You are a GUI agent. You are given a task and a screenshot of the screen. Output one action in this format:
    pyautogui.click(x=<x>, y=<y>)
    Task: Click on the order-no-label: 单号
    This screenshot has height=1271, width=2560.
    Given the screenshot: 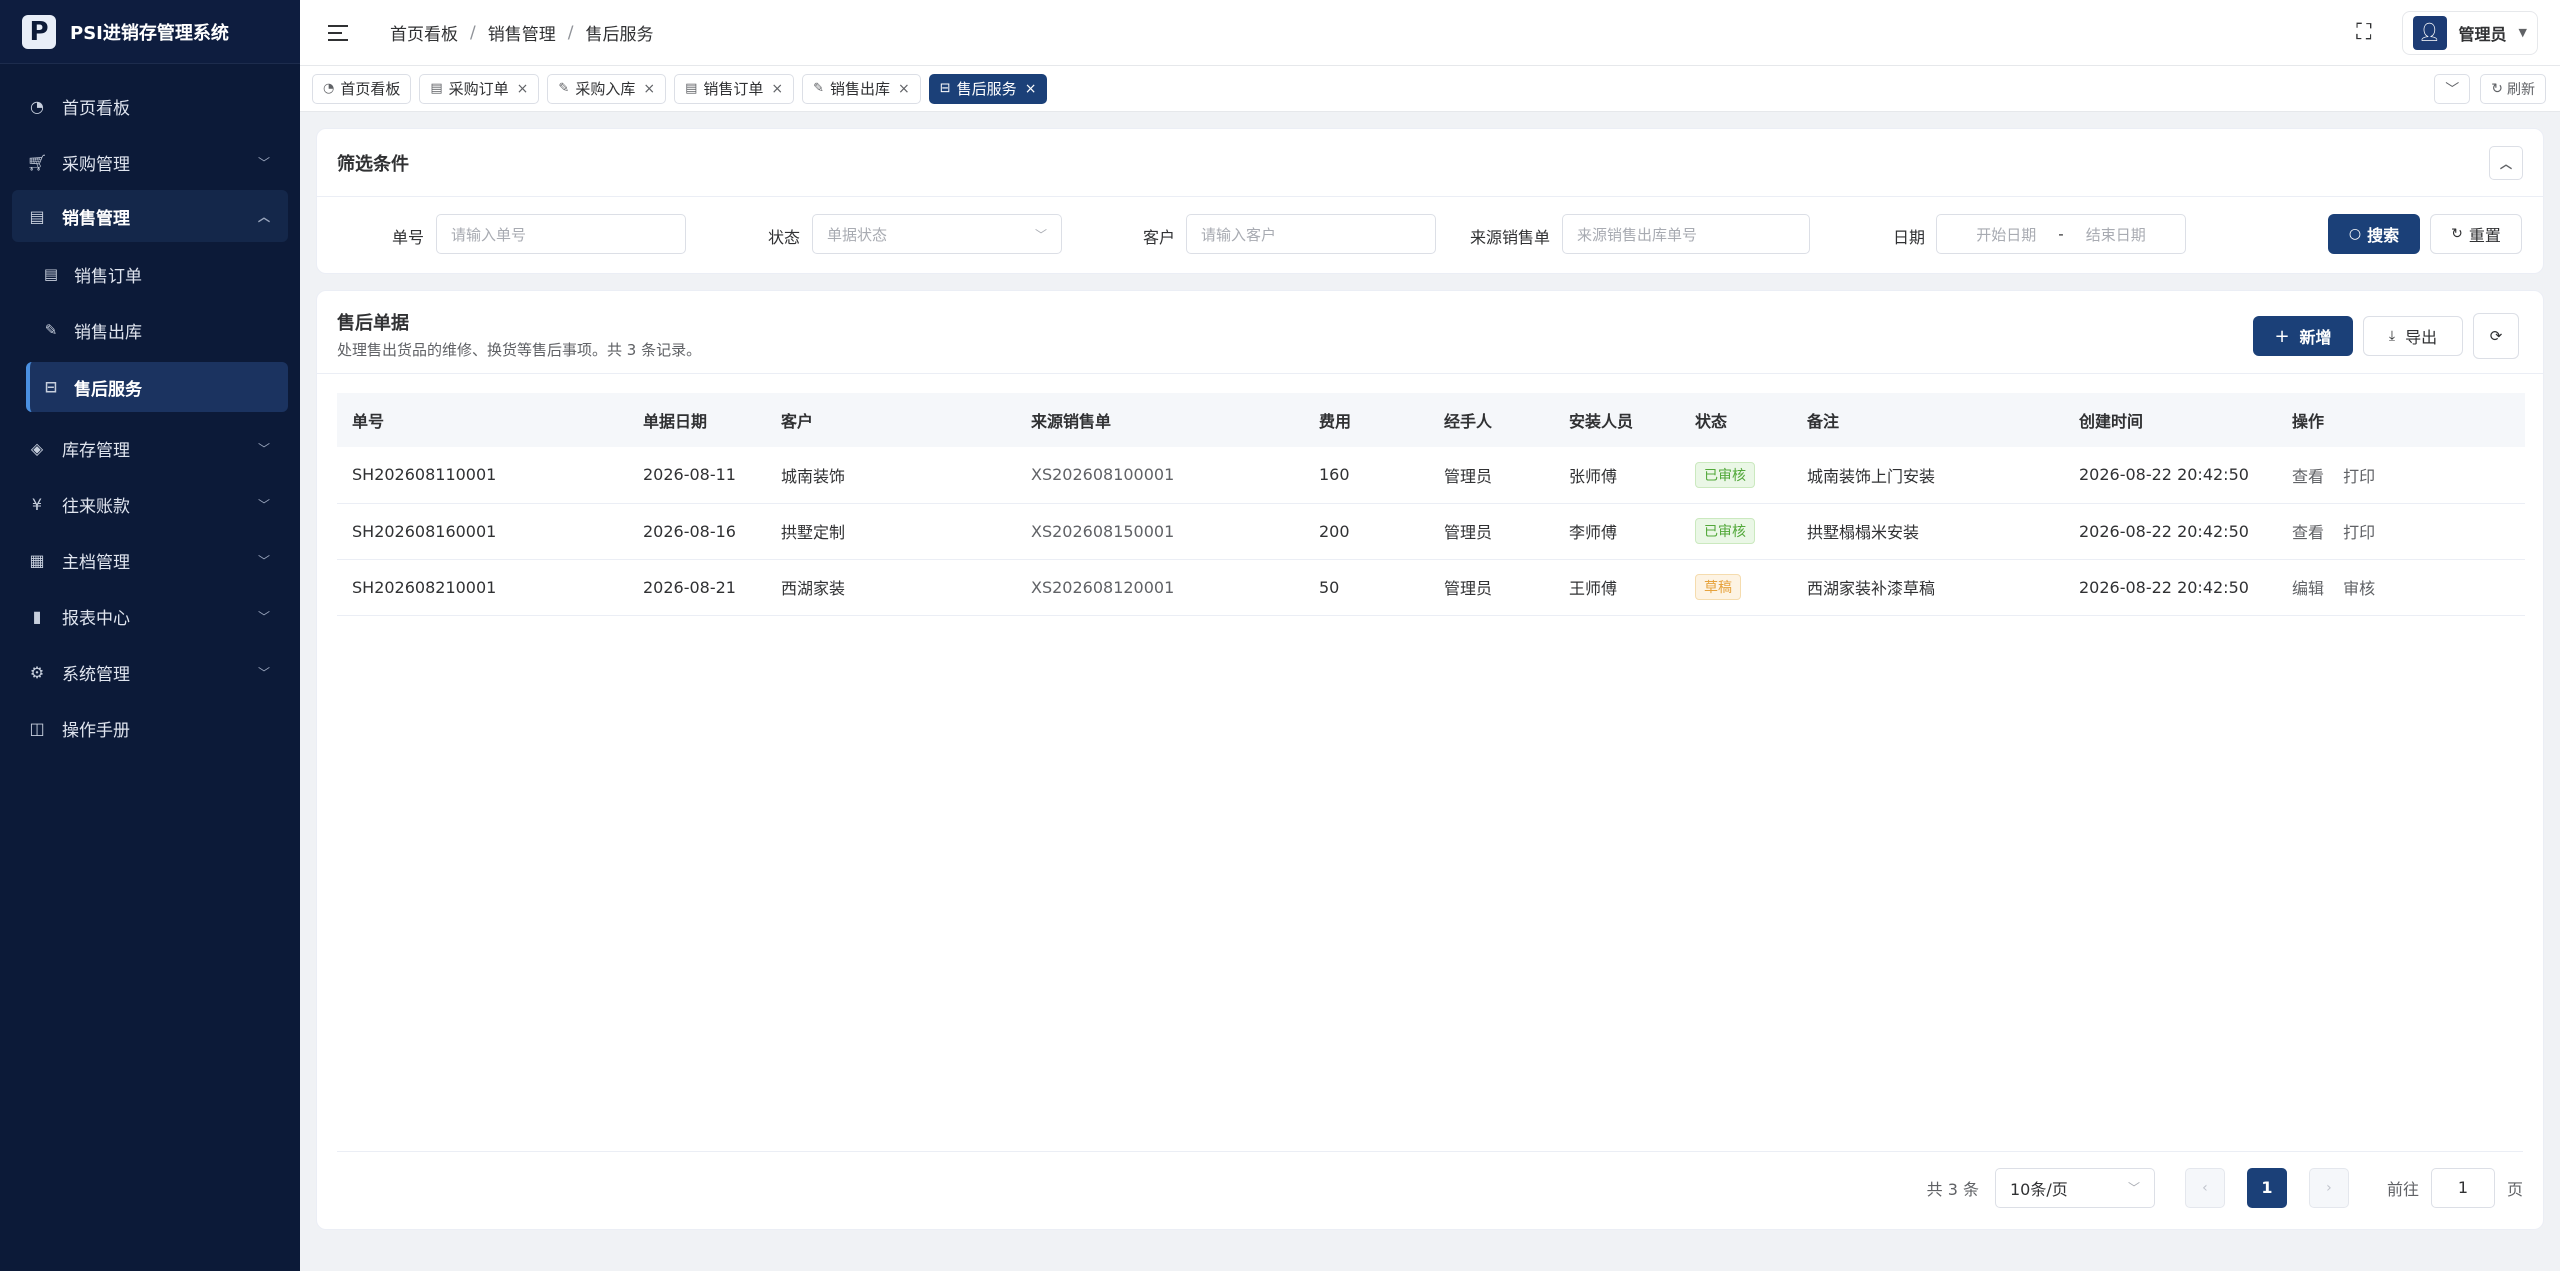 What is the action you would take?
    pyautogui.click(x=408, y=237)
    